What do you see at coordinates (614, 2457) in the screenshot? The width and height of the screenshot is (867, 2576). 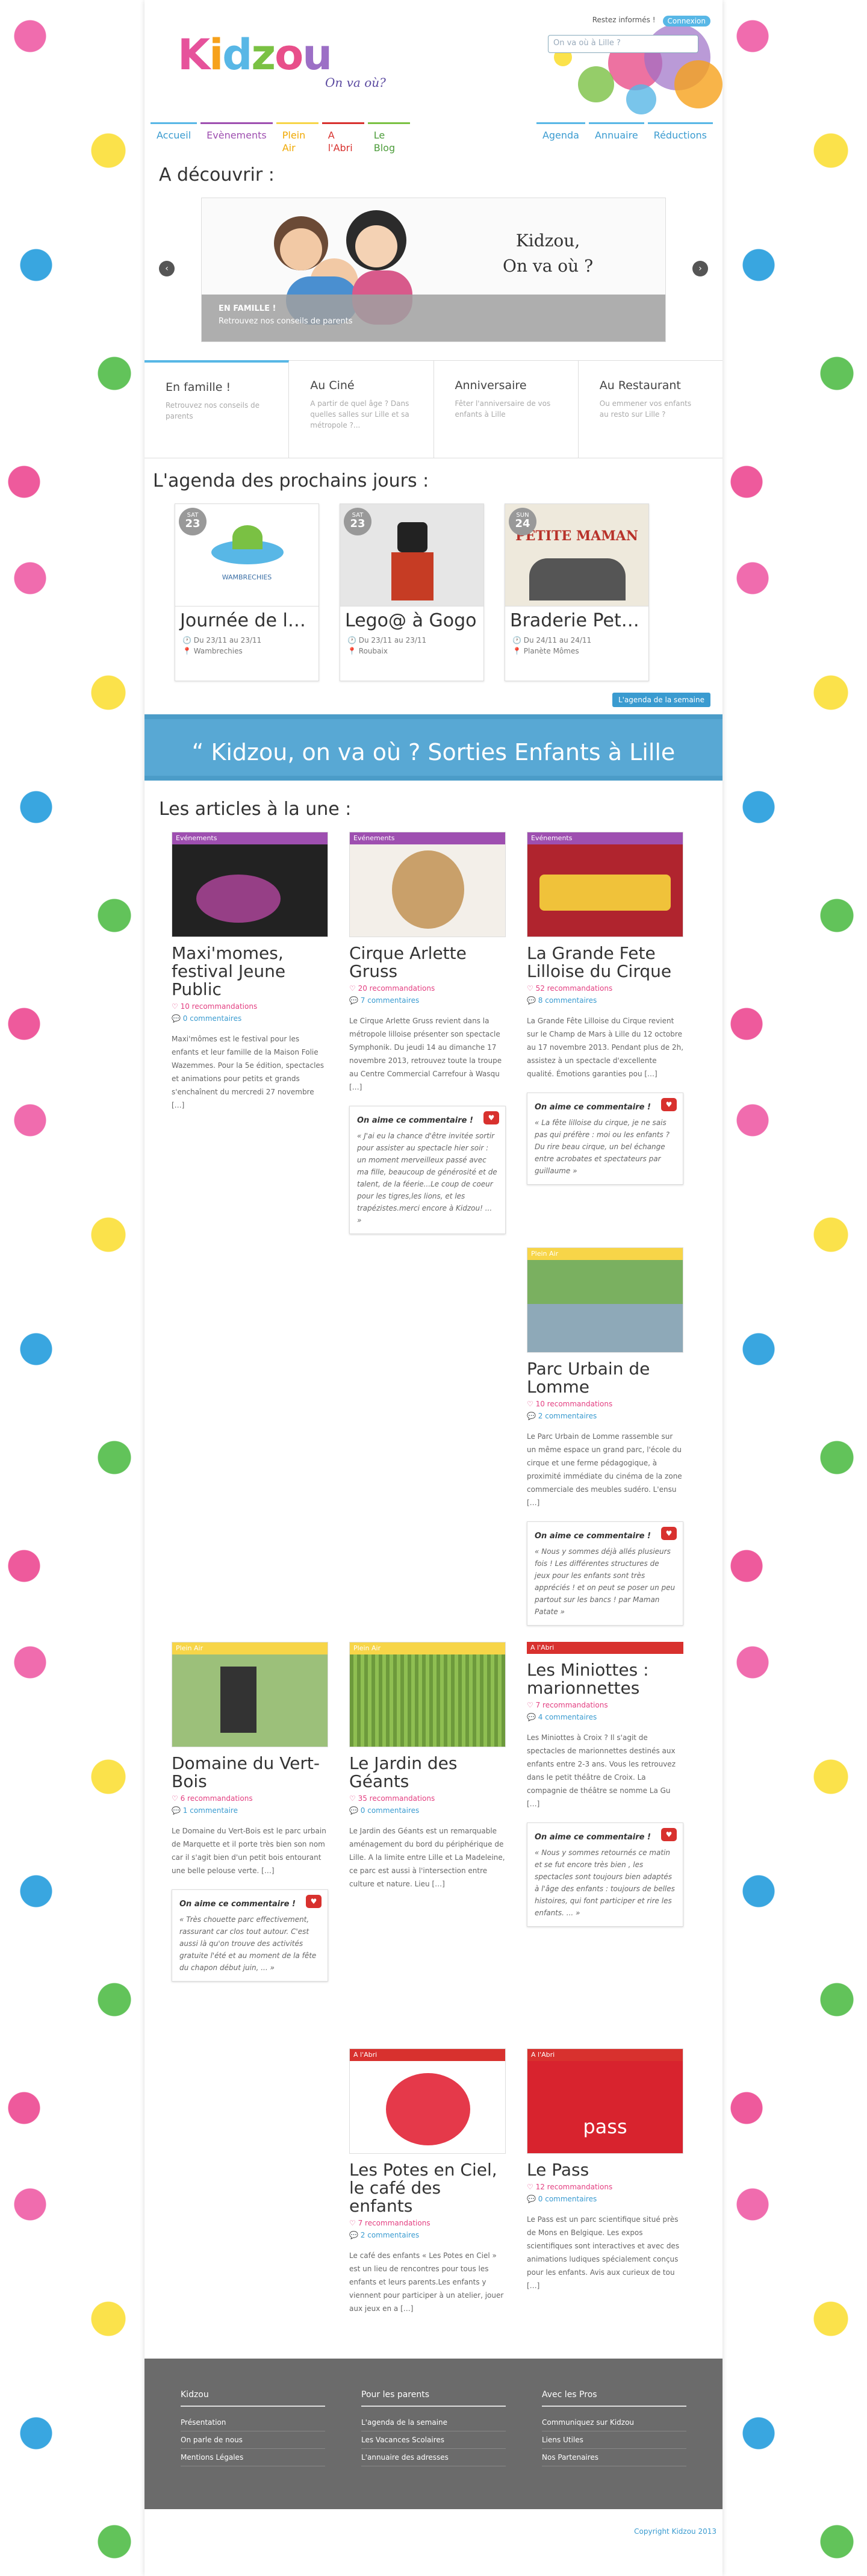 I see `footer-link: Nos Partenaires` at bounding box center [614, 2457].